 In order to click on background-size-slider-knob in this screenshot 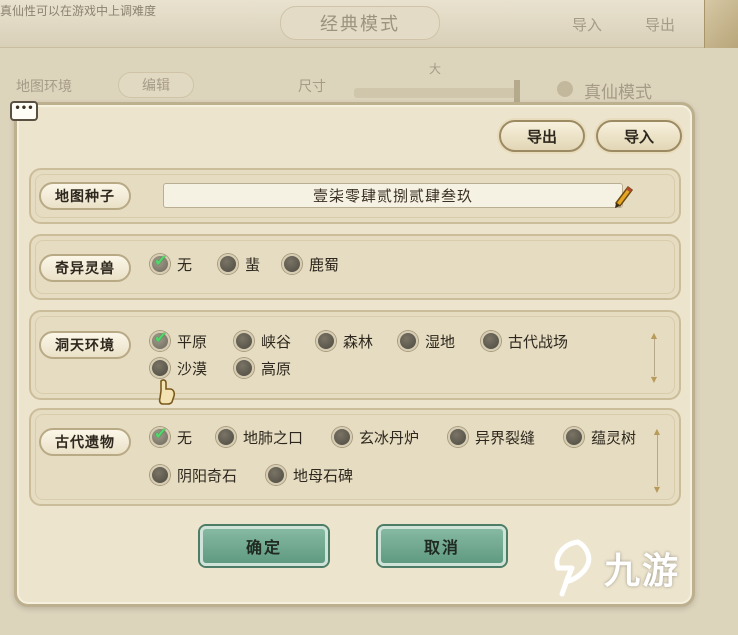, I will do `click(517, 92)`.